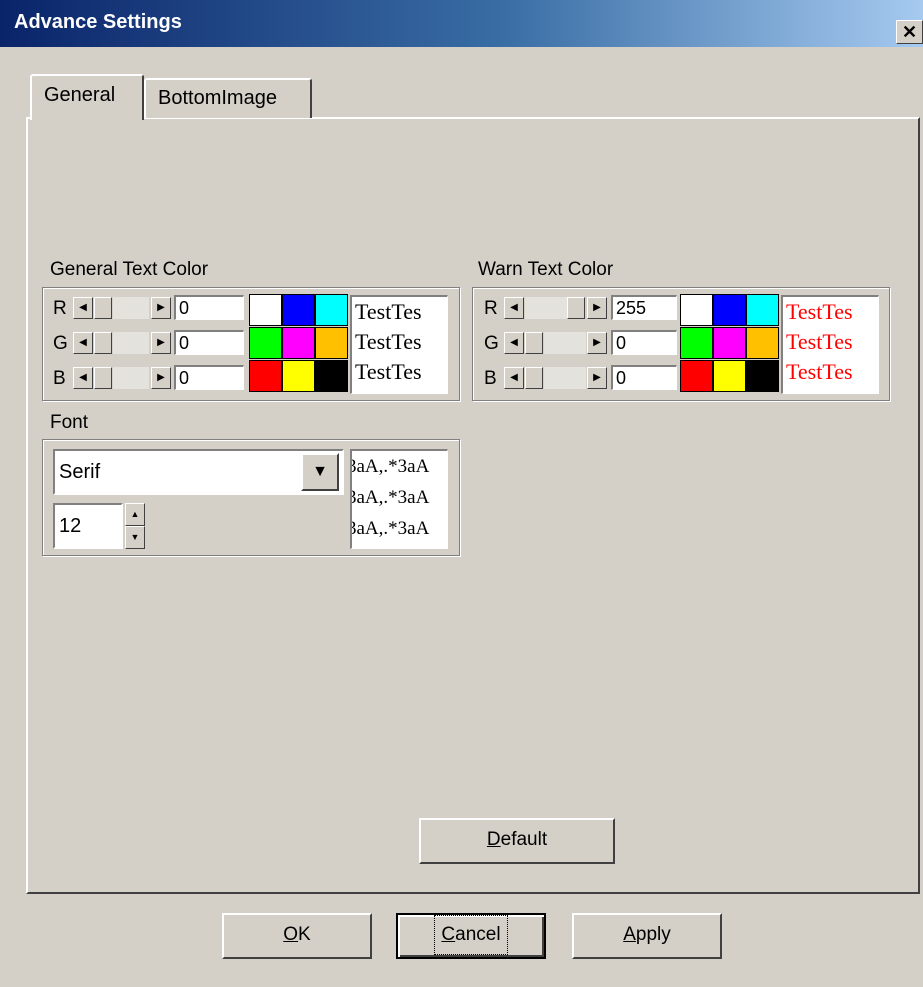  Describe the element at coordinates (546, 308) in the screenshot. I see `warn-r-slider-track` at that location.